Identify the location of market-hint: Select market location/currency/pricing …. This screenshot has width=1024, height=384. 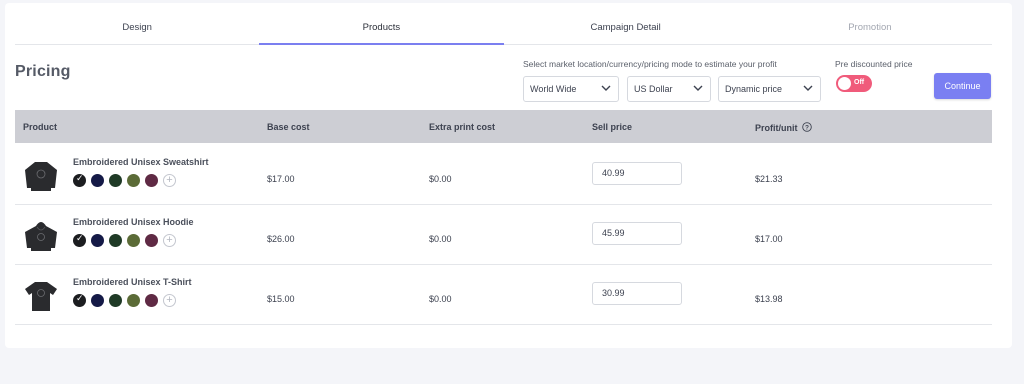
(650, 64).